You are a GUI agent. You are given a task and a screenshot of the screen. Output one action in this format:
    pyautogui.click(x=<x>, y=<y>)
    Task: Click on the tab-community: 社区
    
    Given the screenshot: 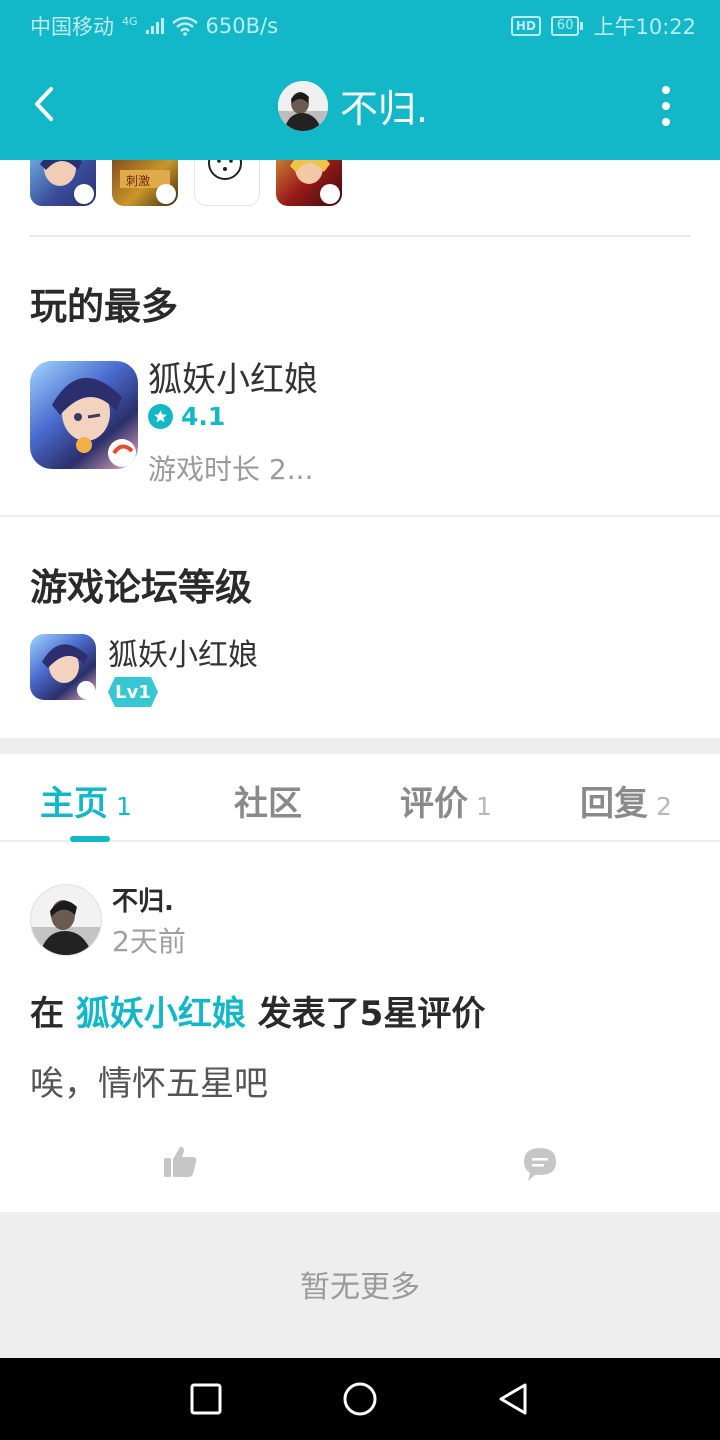 What is the action you would take?
    pyautogui.click(x=268, y=800)
    